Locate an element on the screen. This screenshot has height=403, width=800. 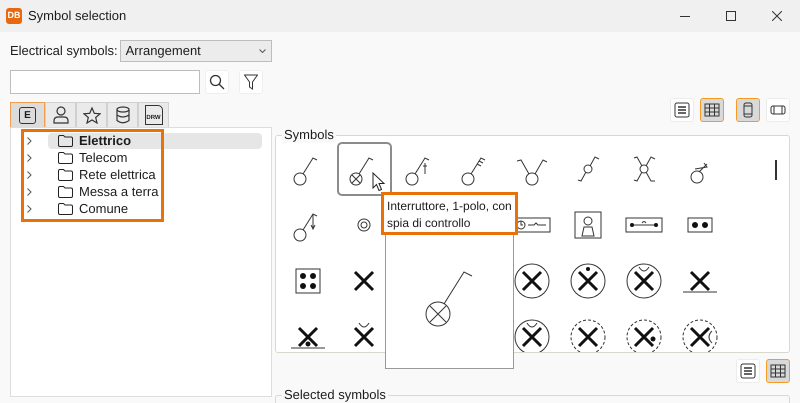
app-logo: DB is located at coordinates (14, 16).